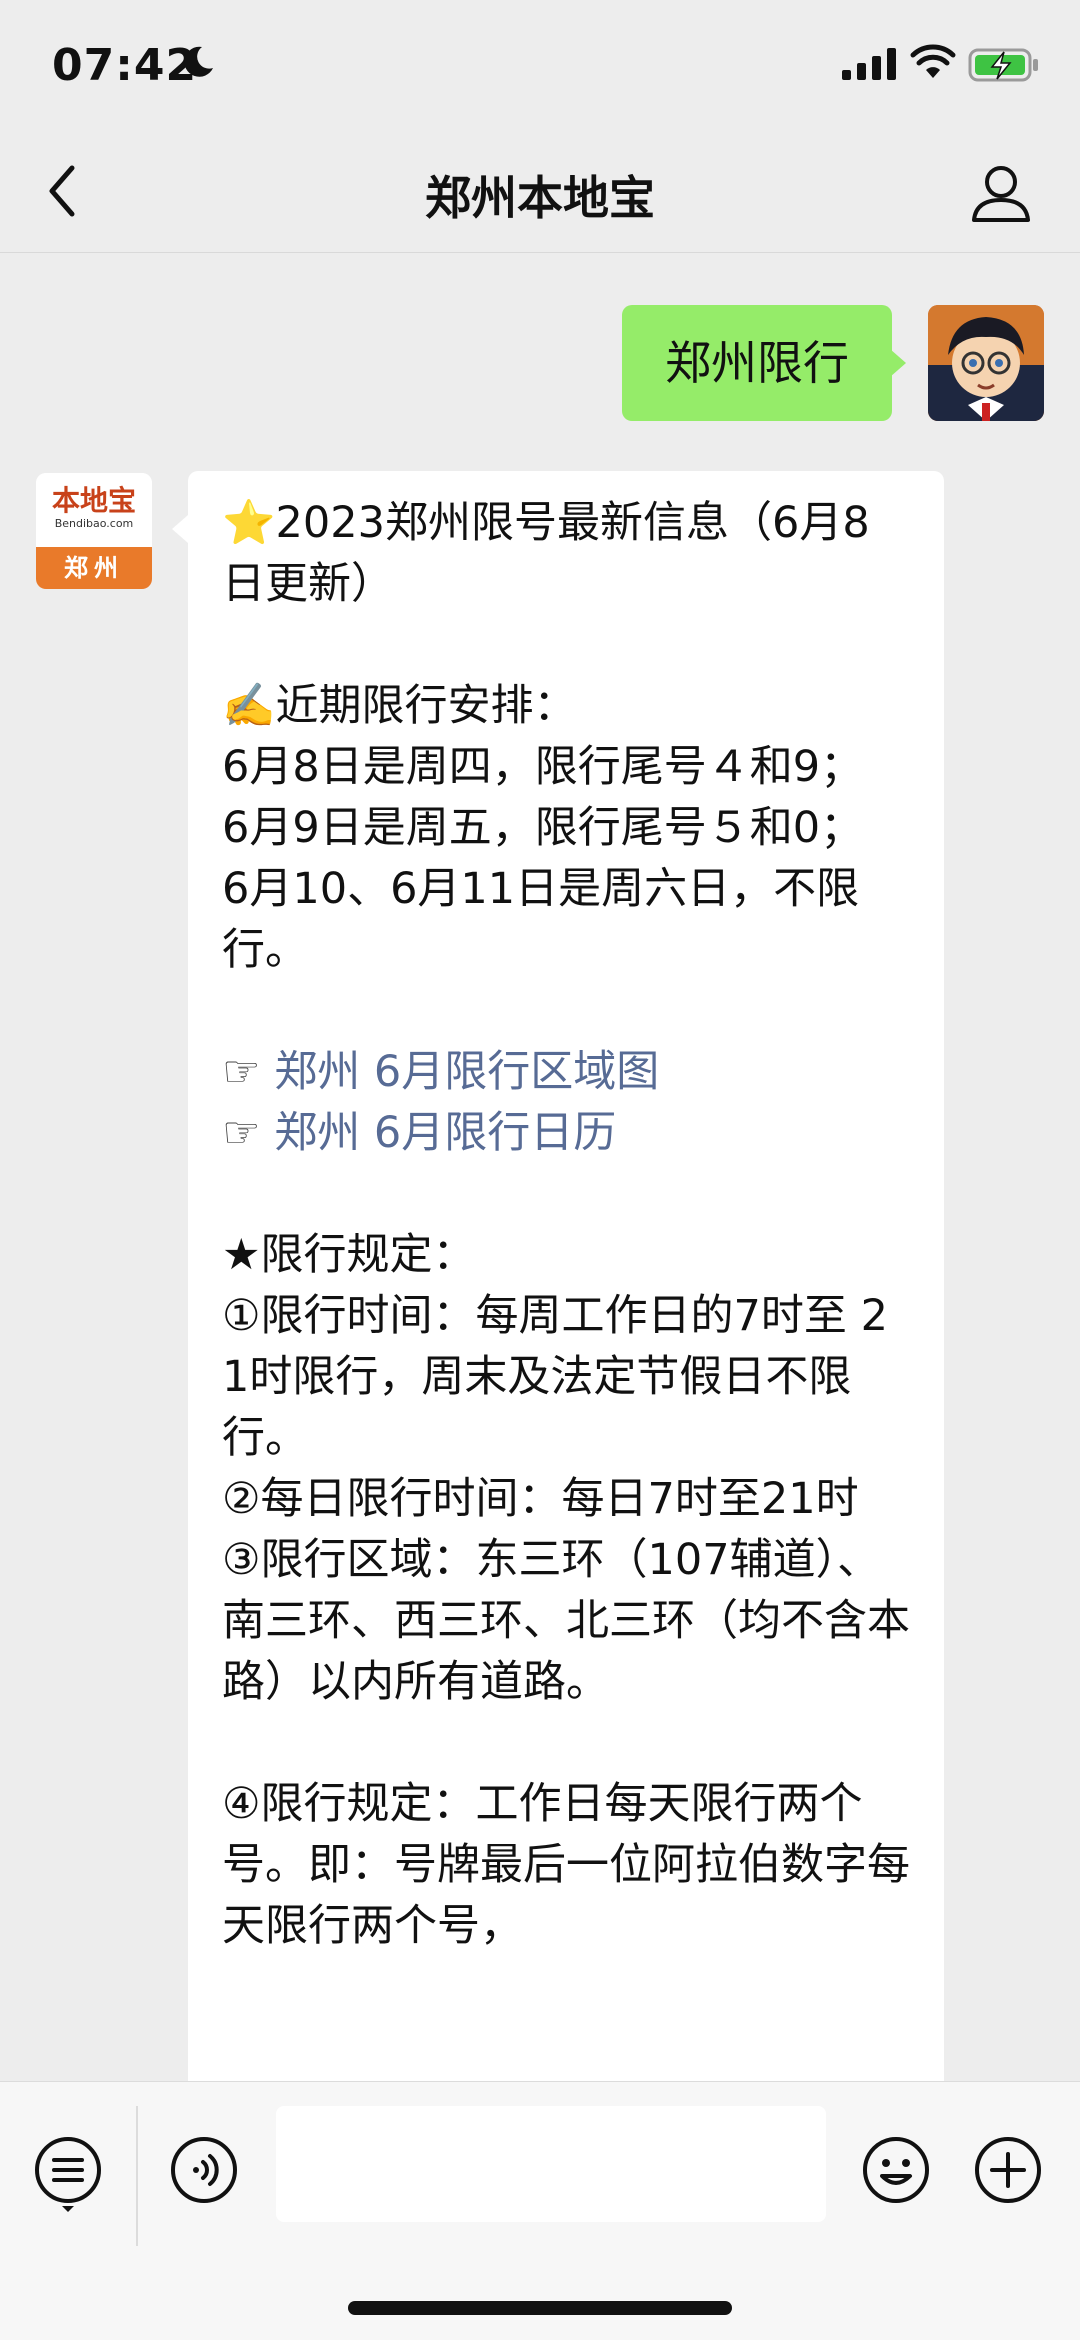 Image resolution: width=1080 pixels, height=2340 pixels. Describe the element at coordinates (546, 553) in the screenshot. I see `message-line: ⭐2023郑州限号最新信息（6月8日更新）` at that location.